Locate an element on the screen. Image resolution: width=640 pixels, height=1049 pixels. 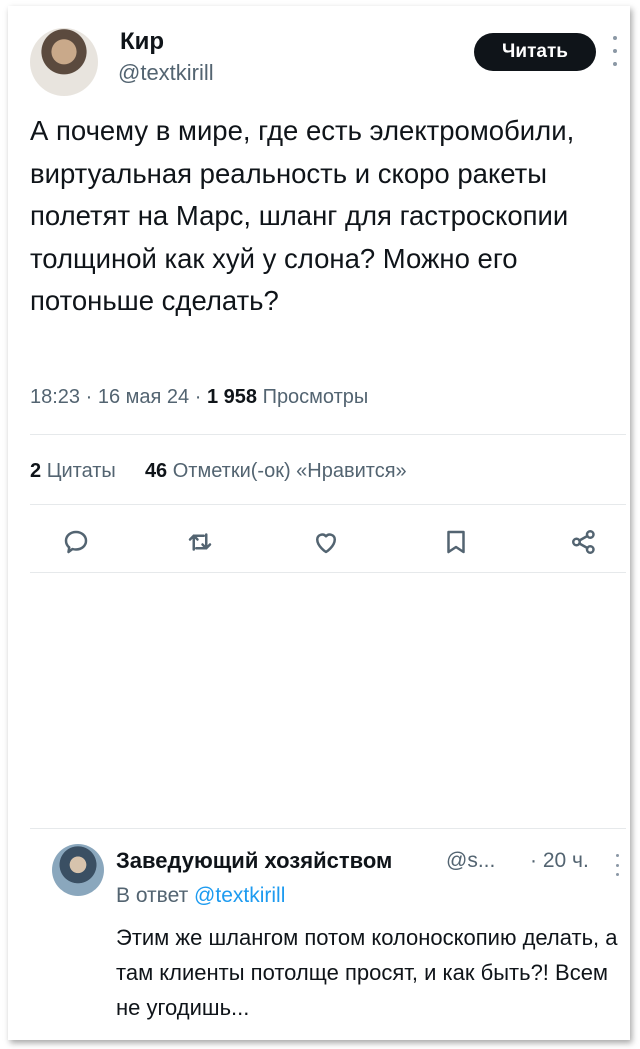
like-button is located at coordinates (326, 542).